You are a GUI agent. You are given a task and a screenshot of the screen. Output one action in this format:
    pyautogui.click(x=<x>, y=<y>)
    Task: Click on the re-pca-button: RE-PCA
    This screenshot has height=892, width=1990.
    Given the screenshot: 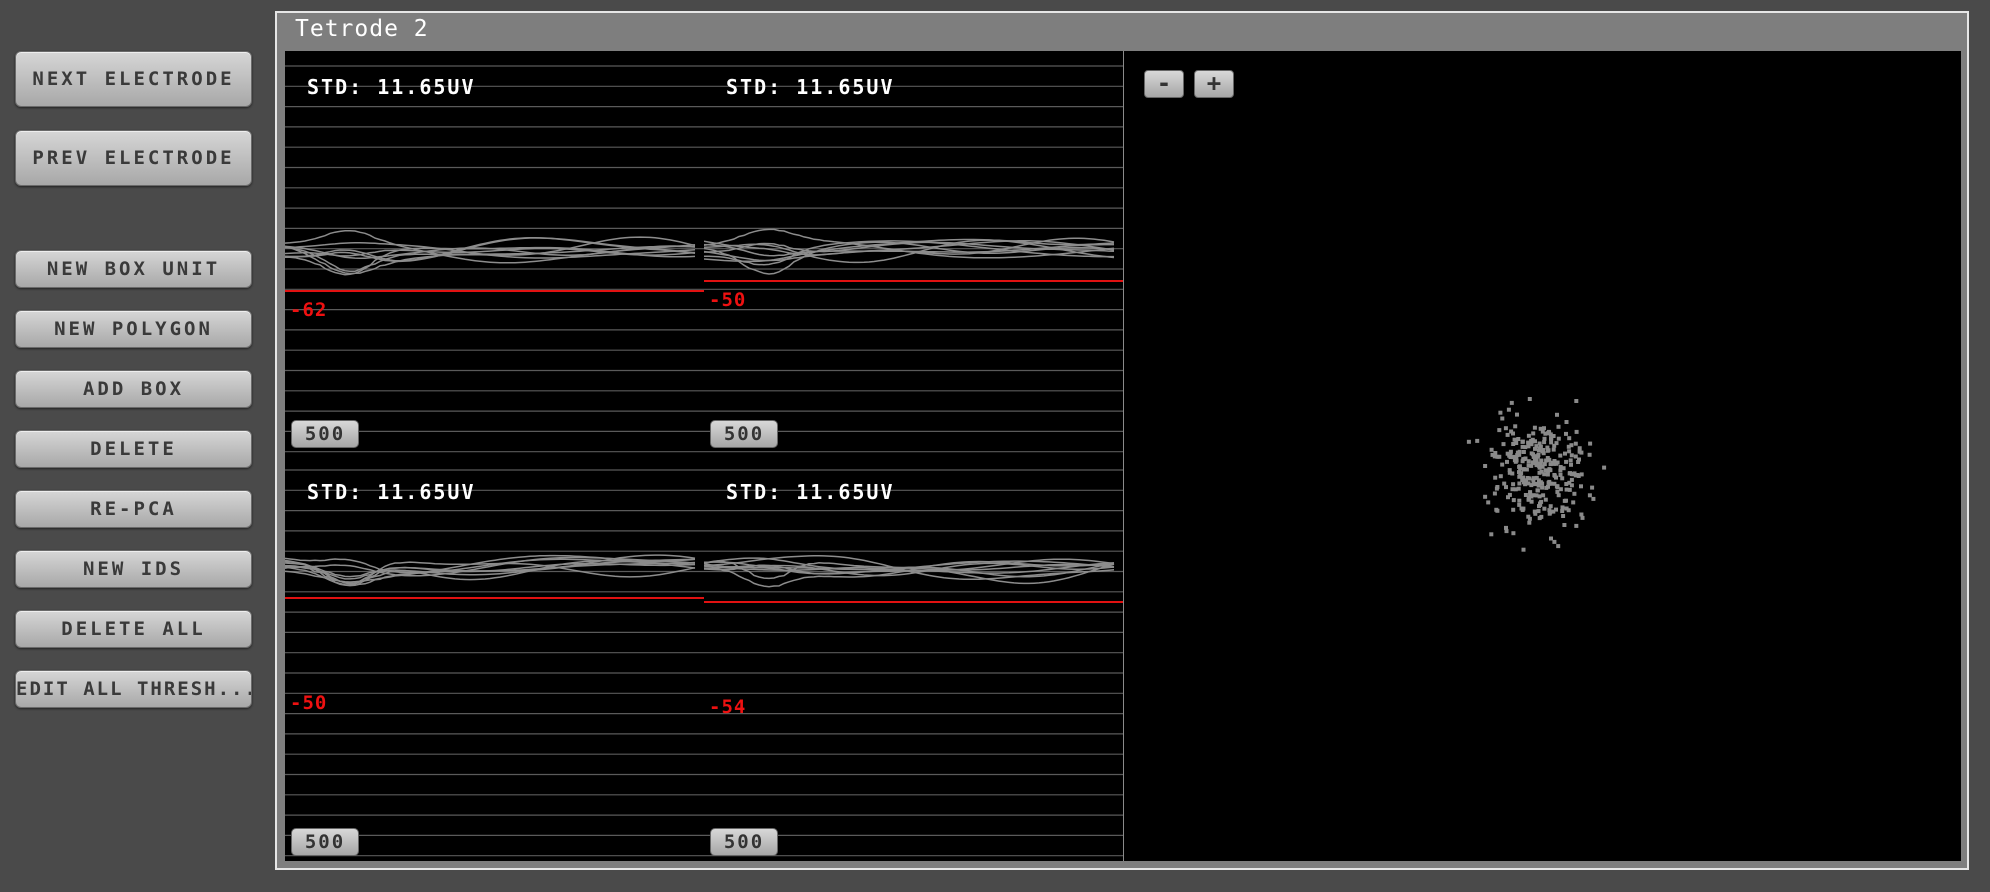 What is the action you would take?
    pyautogui.click(x=133, y=509)
    